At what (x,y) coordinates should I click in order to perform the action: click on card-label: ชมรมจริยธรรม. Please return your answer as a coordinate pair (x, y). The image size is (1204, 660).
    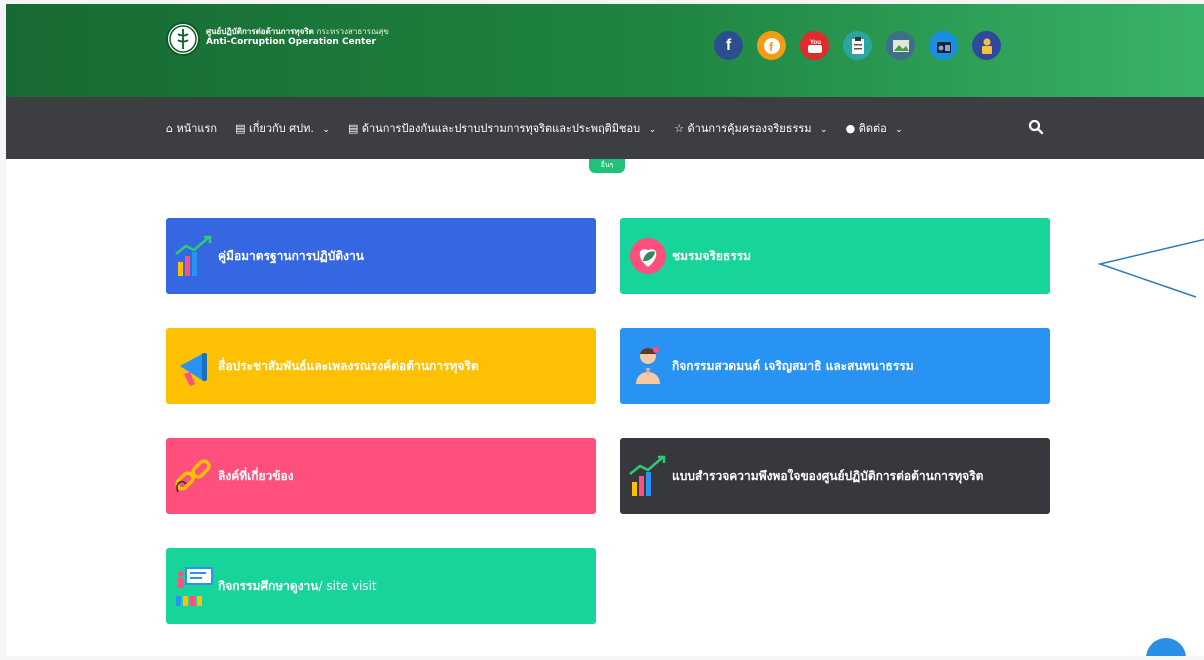
    Looking at the image, I should click on (712, 255).